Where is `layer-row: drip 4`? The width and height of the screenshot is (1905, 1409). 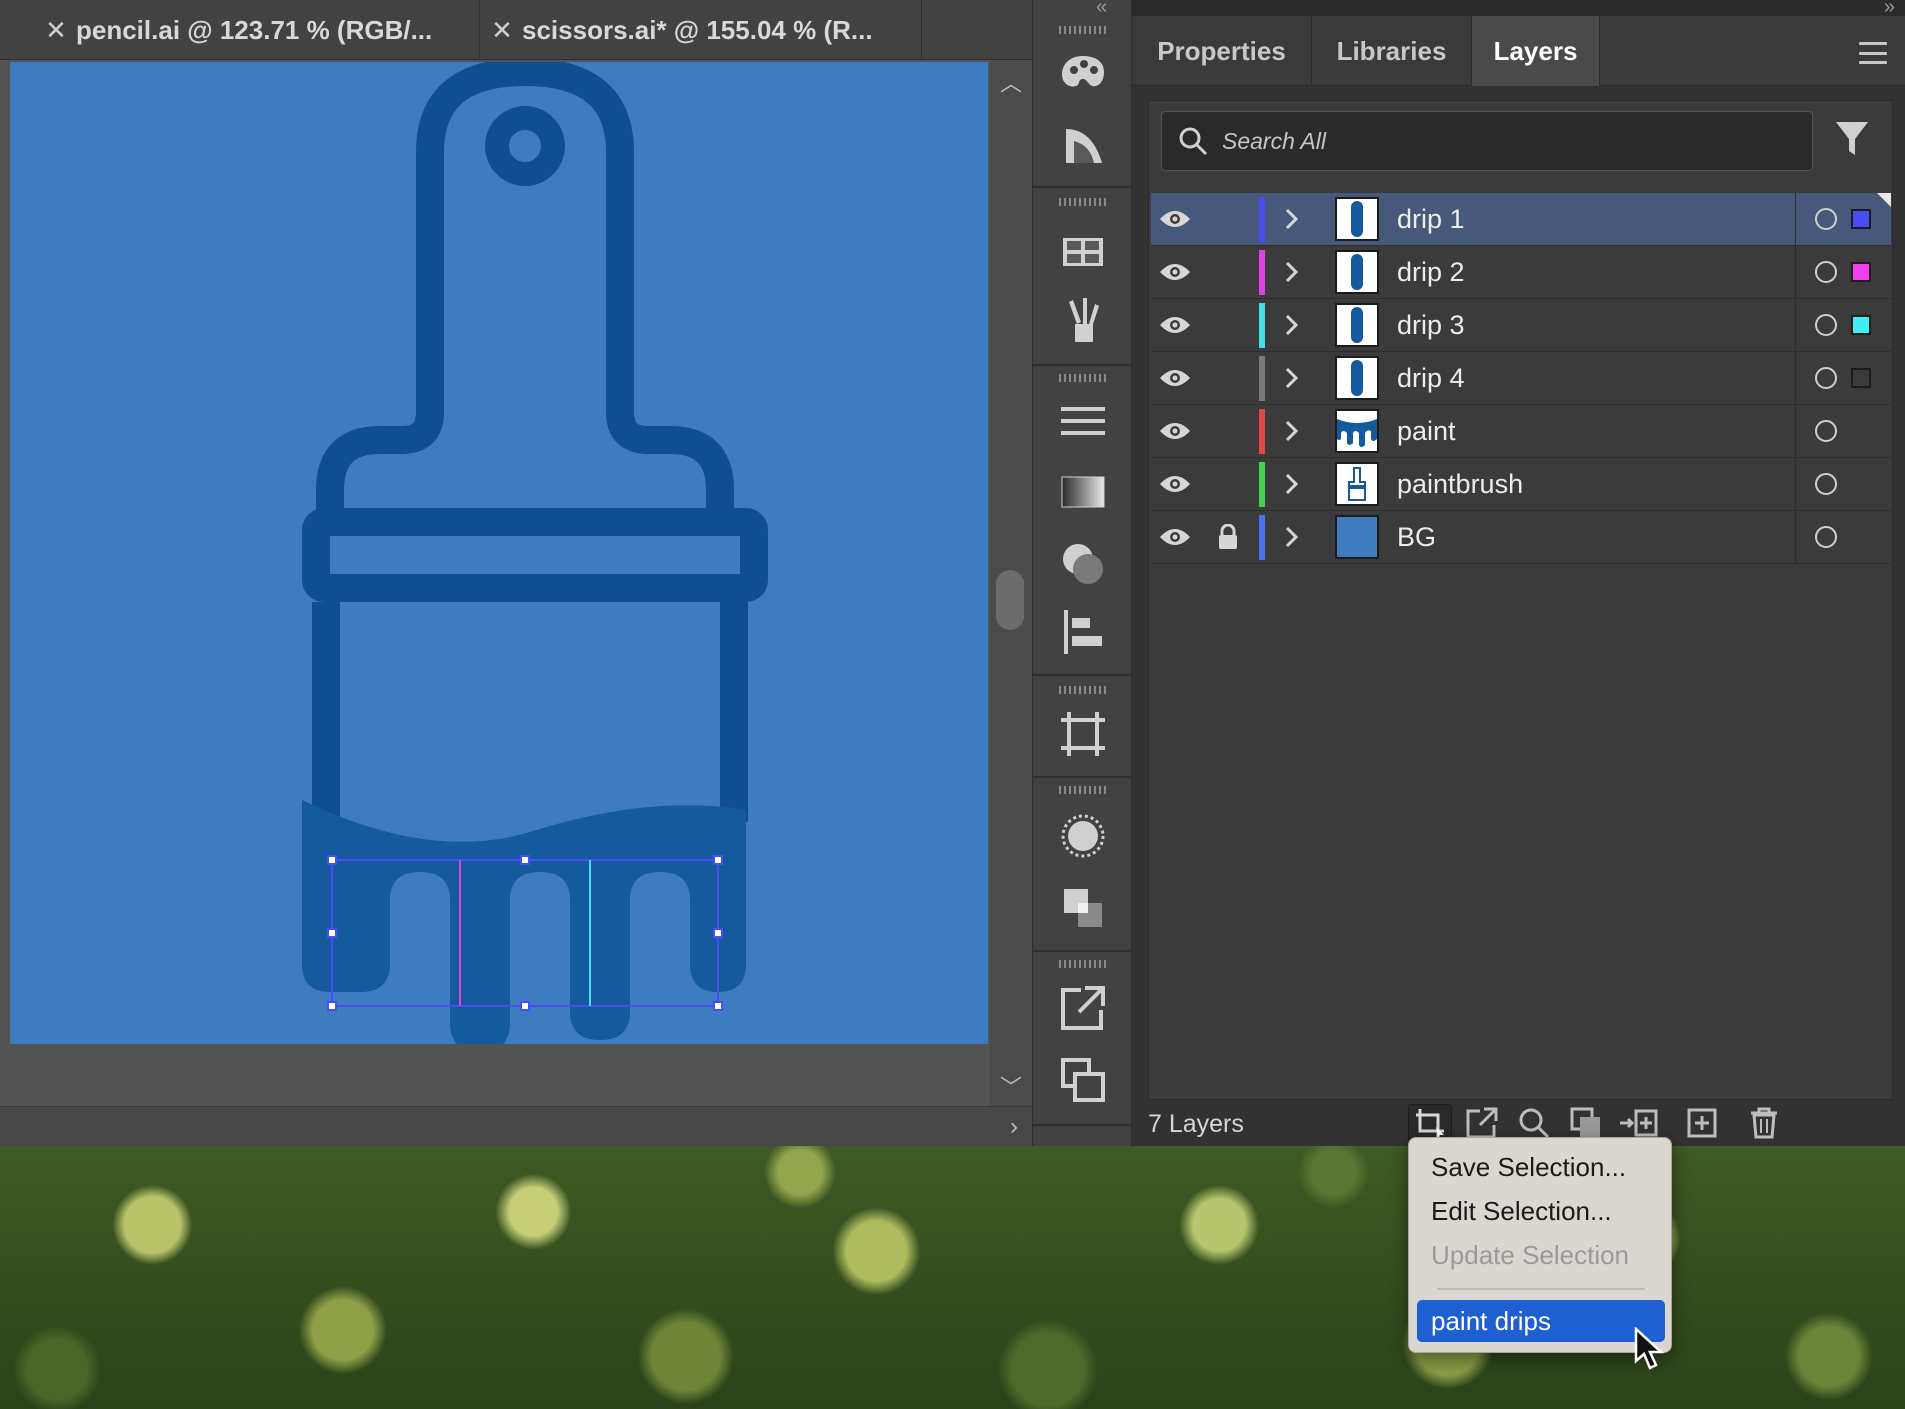 layer-row: drip 4 is located at coordinates (1521, 378).